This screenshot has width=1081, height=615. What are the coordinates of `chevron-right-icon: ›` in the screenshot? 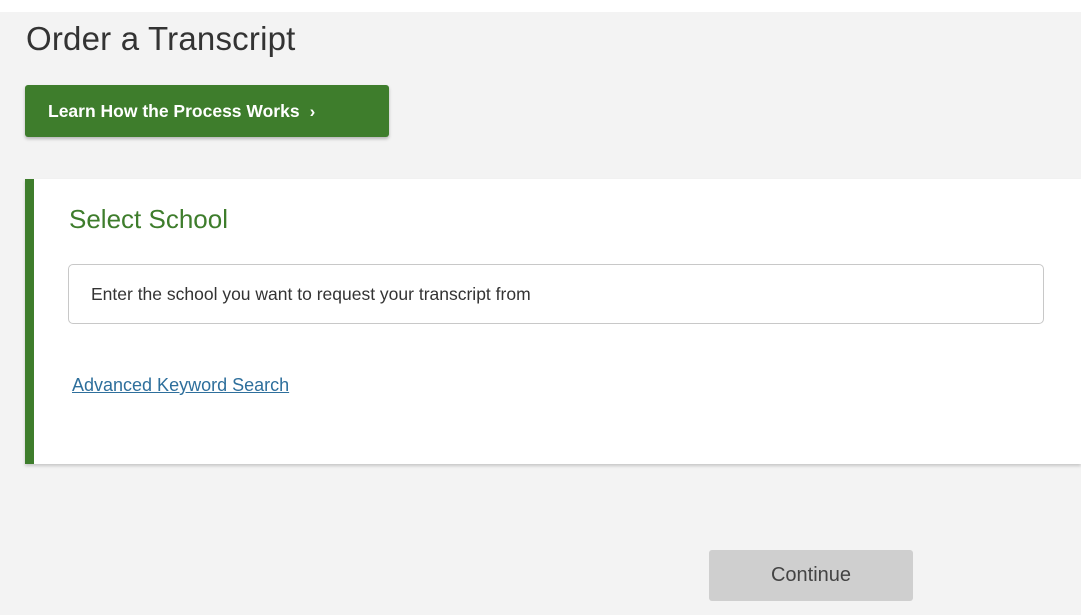 It's located at (312, 111).